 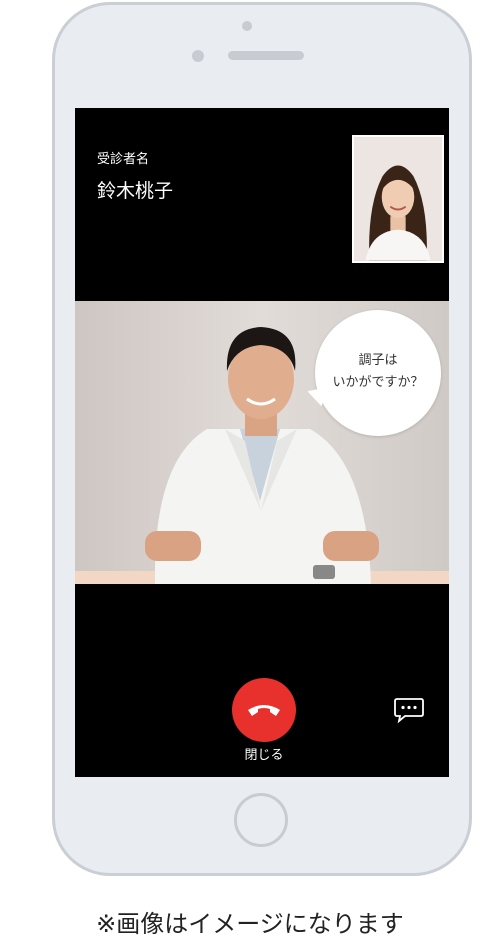 What do you see at coordinates (247, 26) in the screenshot?
I see `top-sensor` at bounding box center [247, 26].